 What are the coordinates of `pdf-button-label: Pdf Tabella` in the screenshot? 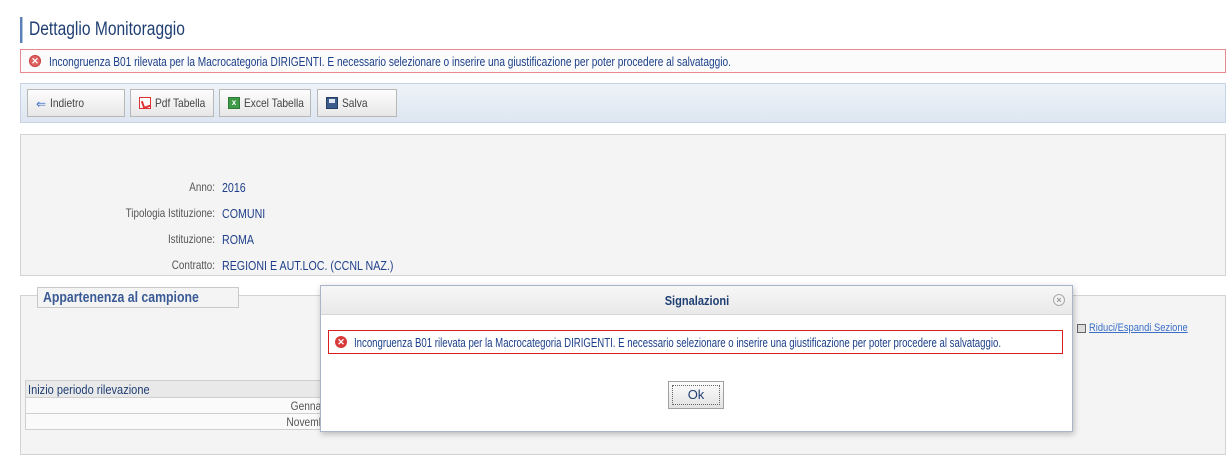 It's located at (180, 103).